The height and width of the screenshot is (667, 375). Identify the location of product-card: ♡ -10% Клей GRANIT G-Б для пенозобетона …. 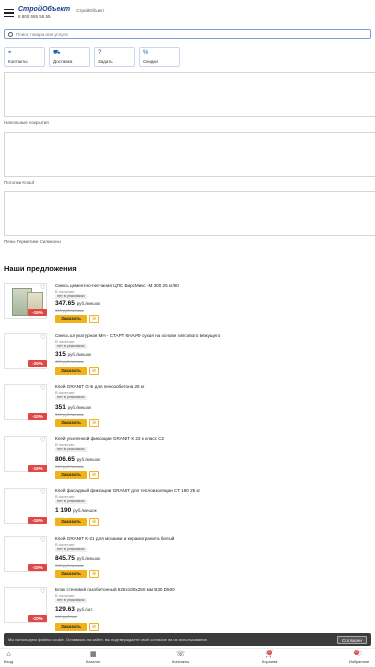
(187, 408).